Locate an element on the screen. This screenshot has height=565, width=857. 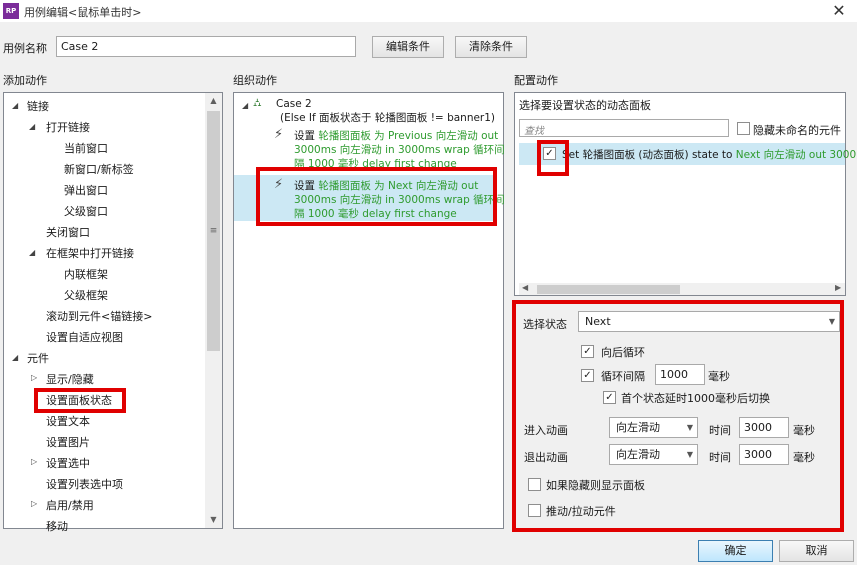
tree-item-show-hide: 显示/隐藏 is located at coordinates (70, 379).